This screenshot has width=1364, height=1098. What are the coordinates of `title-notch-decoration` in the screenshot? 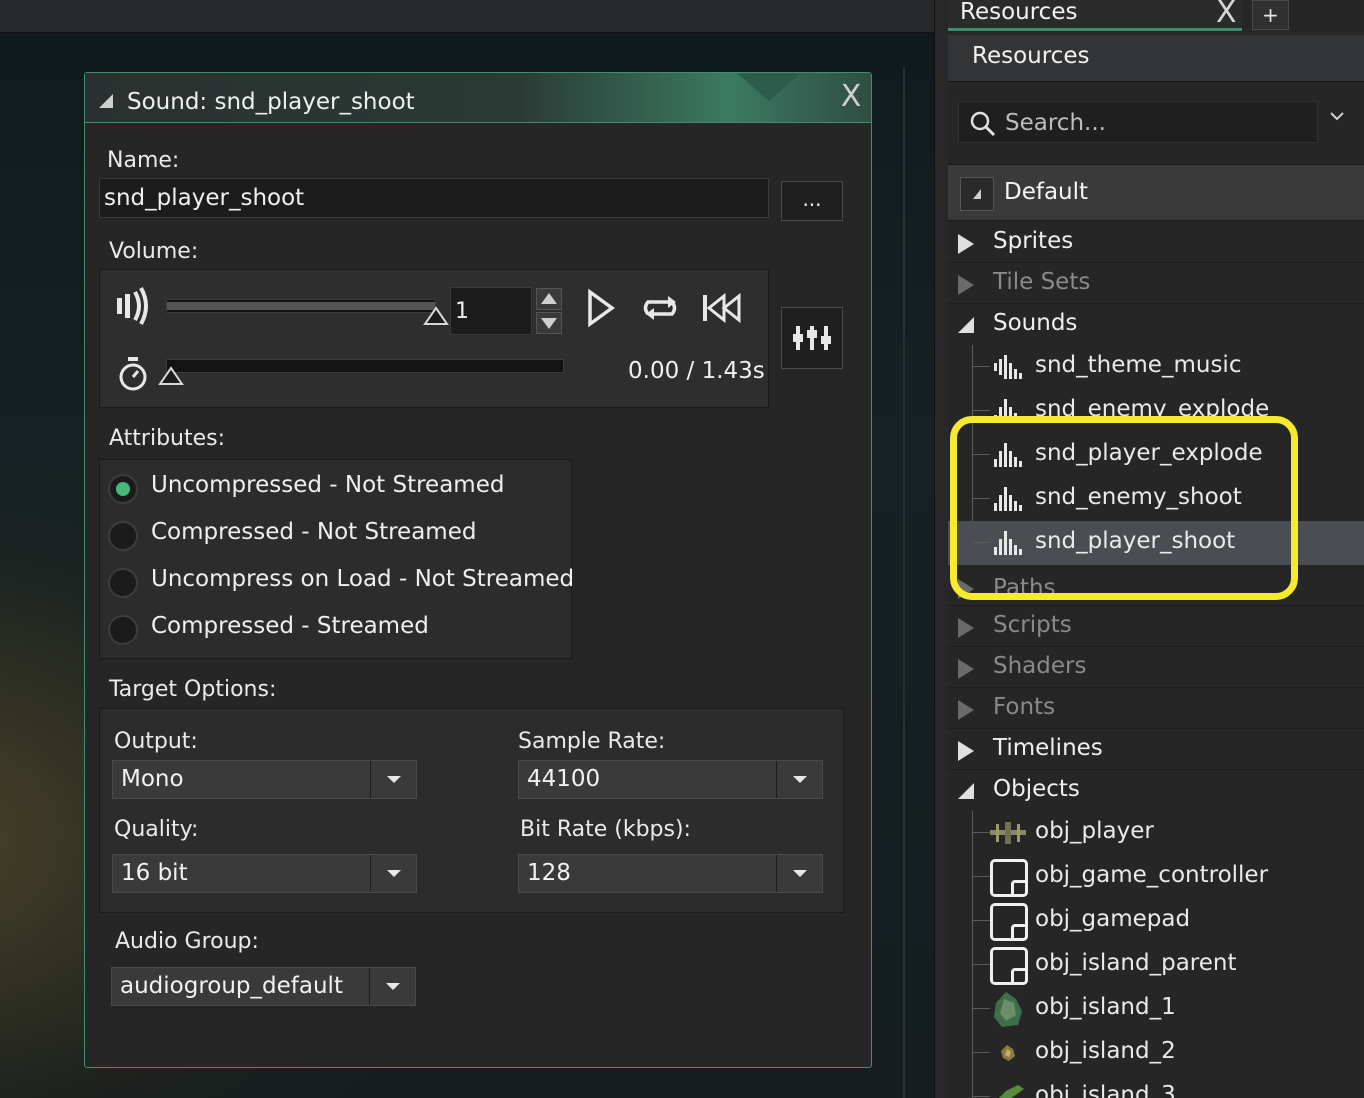 It's located at (769, 87).